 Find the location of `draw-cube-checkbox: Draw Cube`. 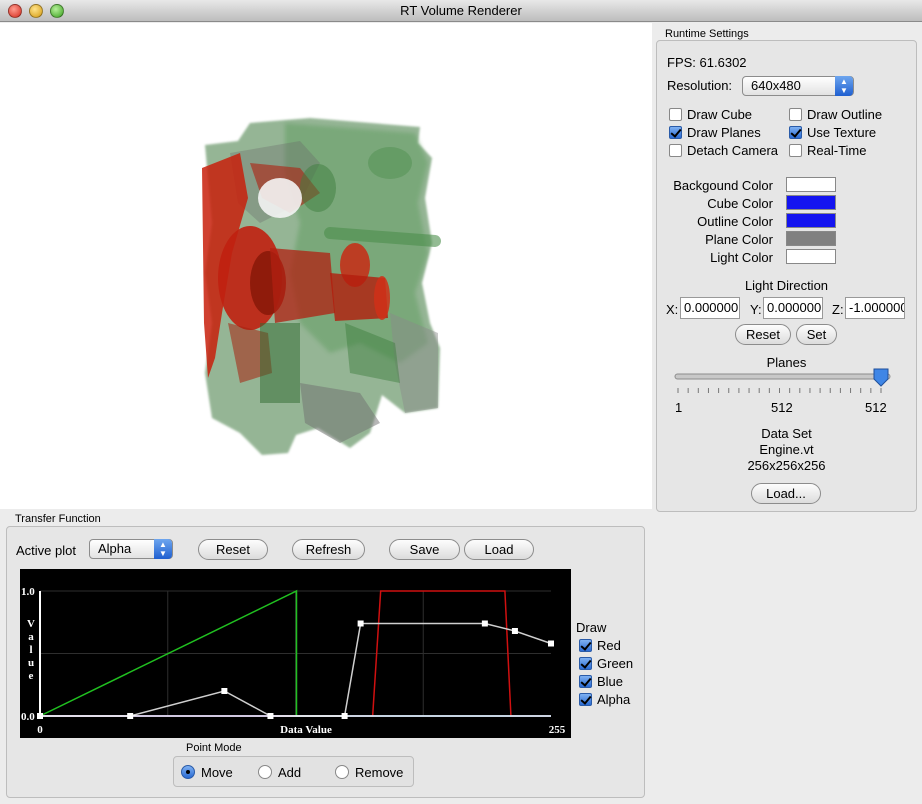

draw-cube-checkbox: Draw Cube is located at coordinates (710, 114).